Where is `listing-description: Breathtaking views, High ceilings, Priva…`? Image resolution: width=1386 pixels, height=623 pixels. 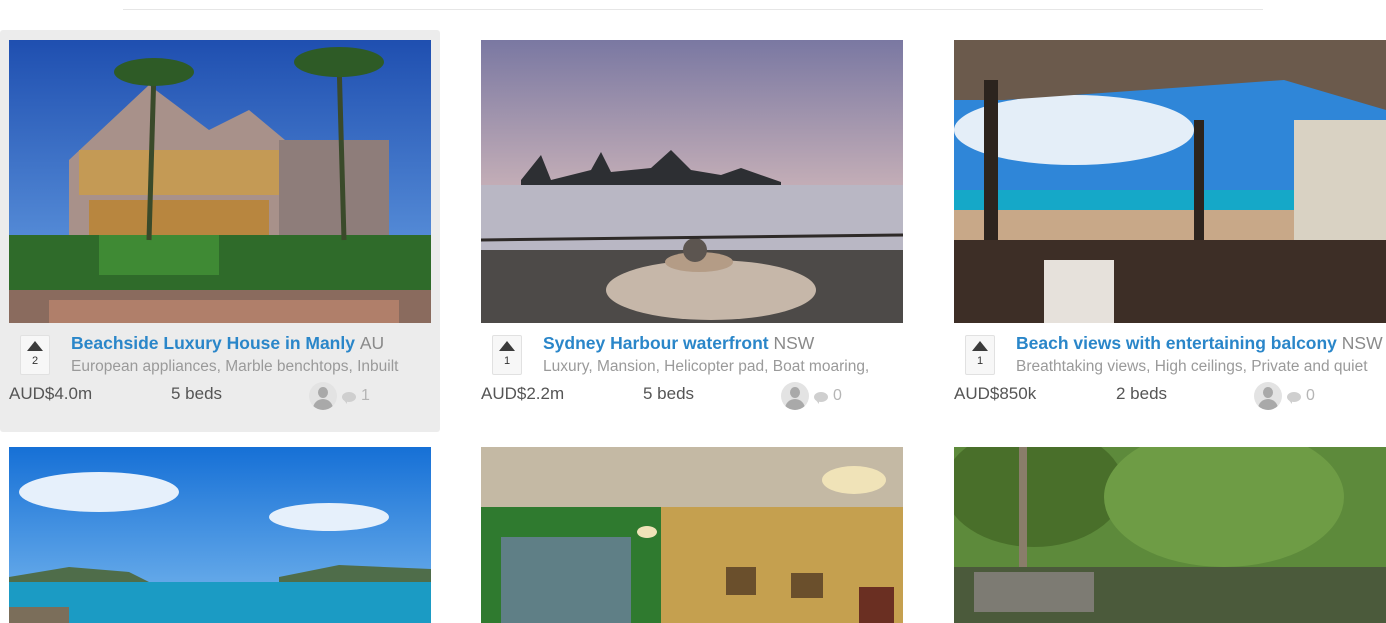
listing-description: Breathtaking views, High ceilings, Priva… is located at coordinates (1192, 366).